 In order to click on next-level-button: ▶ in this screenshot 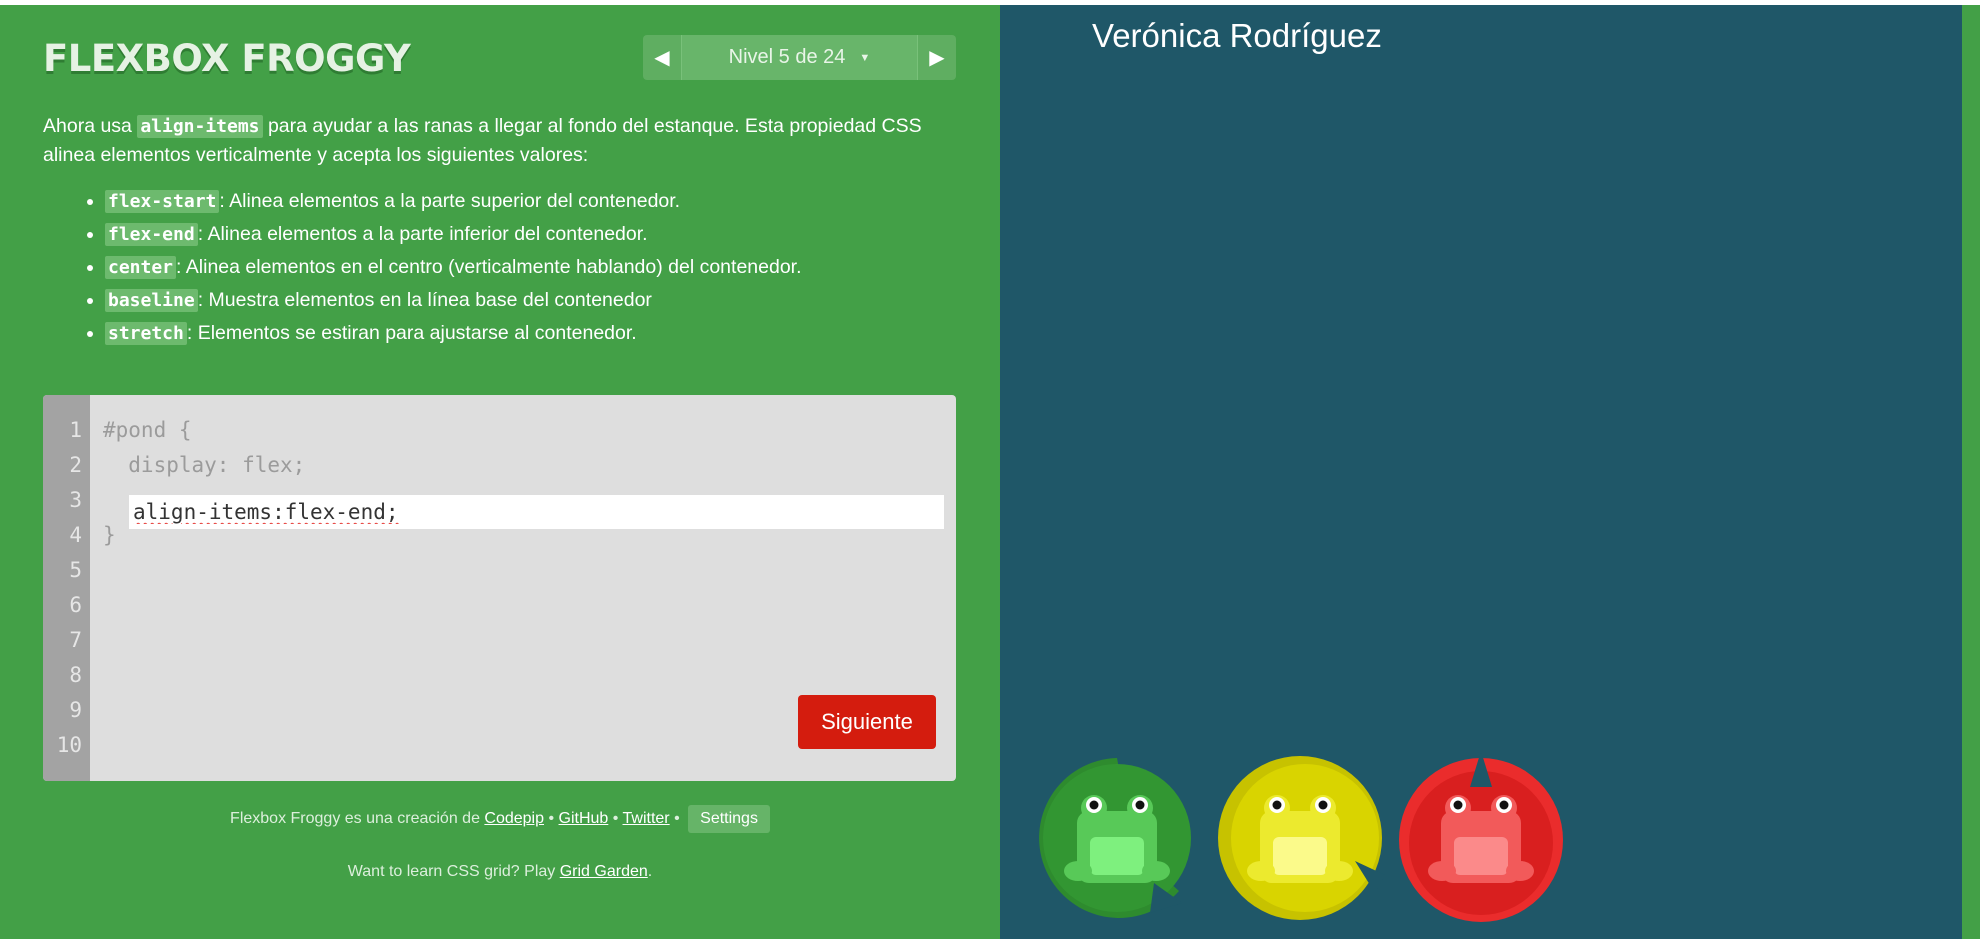, I will do `click(936, 57)`.